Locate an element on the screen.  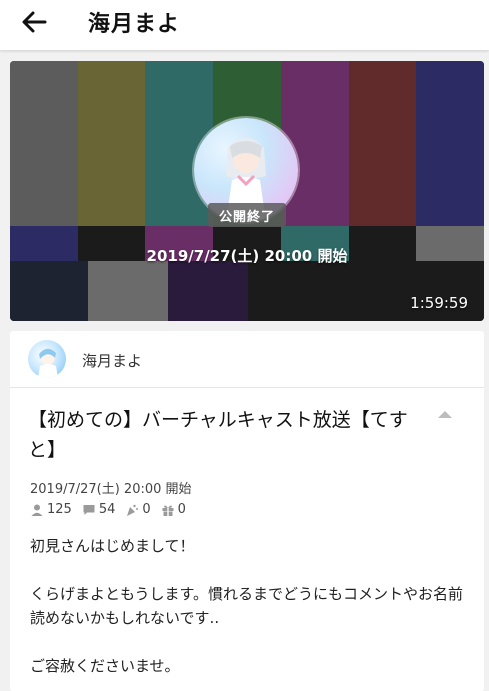
person-icon is located at coordinates (37, 510).